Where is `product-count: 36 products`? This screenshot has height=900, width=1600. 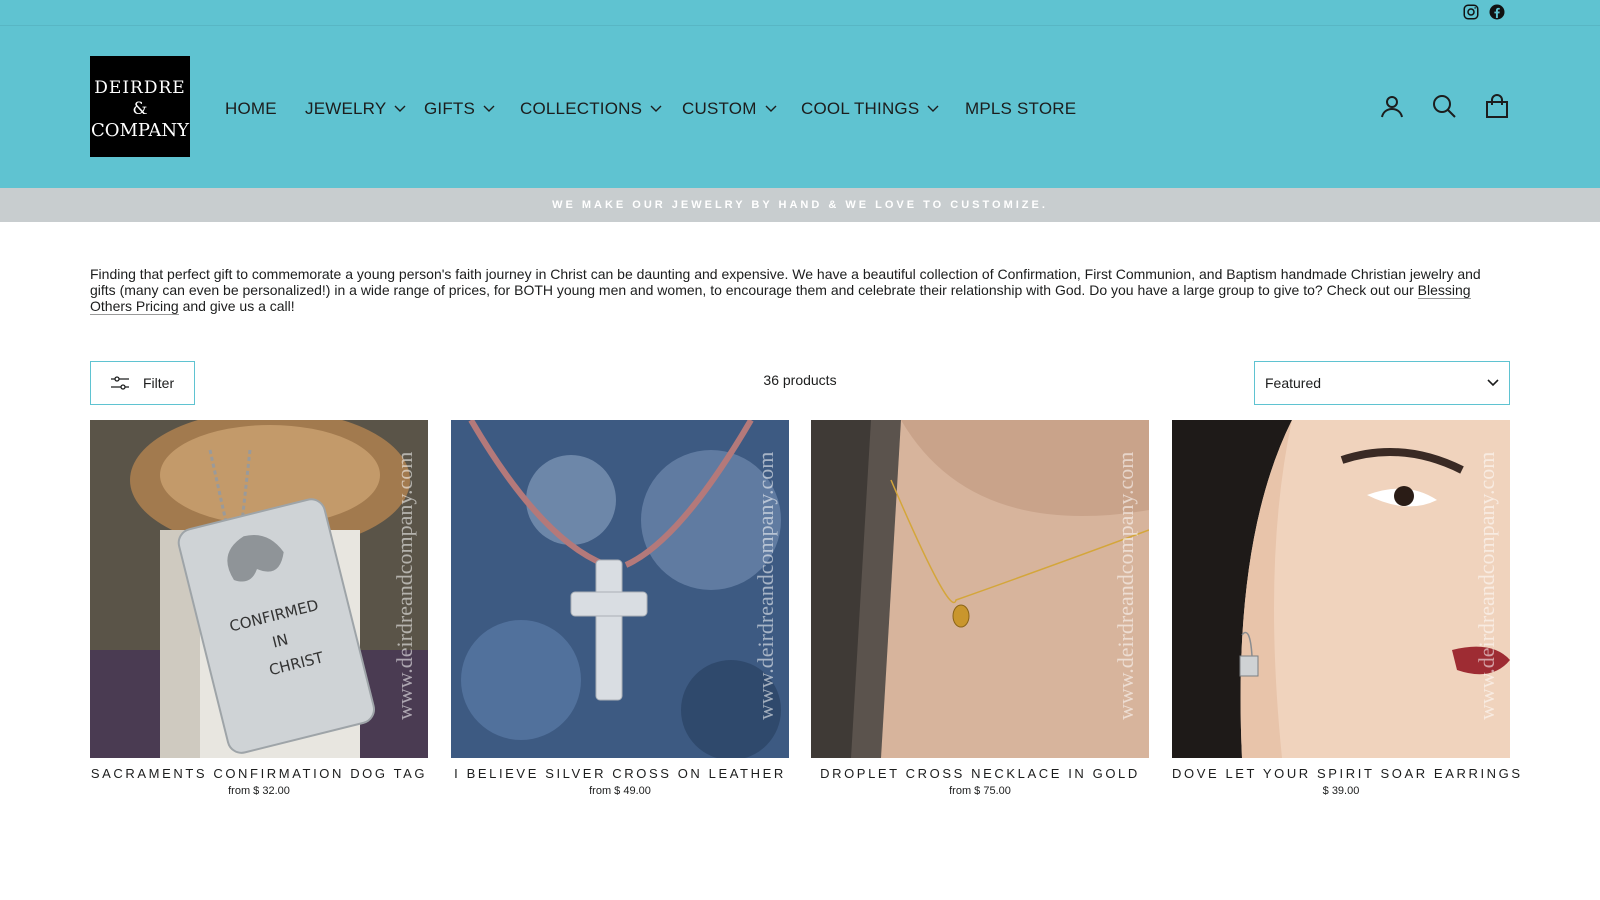
product-count: 36 products is located at coordinates (800, 380).